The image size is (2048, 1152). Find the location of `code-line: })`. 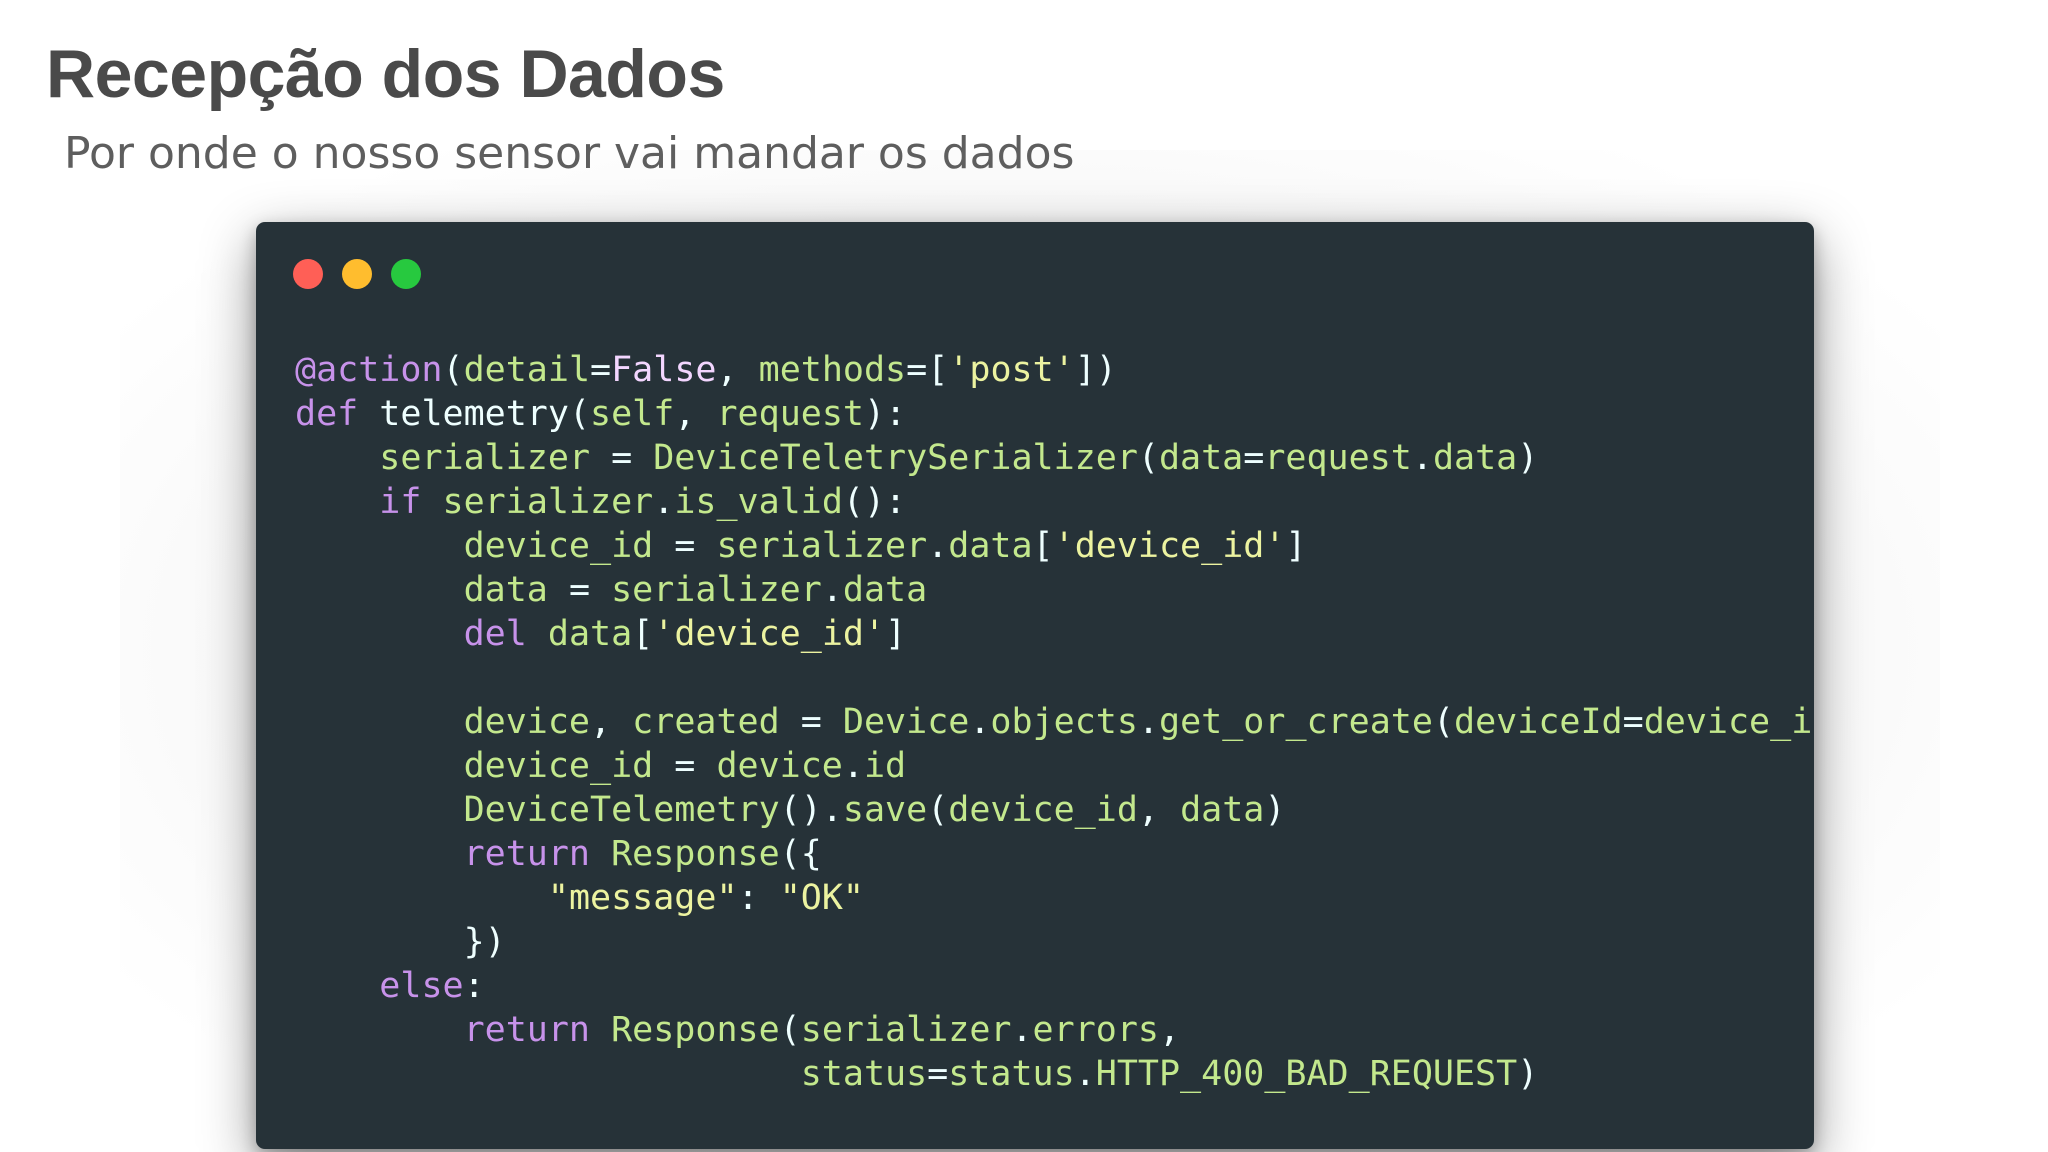

code-line: }) is located at coordinates (1054, 942).